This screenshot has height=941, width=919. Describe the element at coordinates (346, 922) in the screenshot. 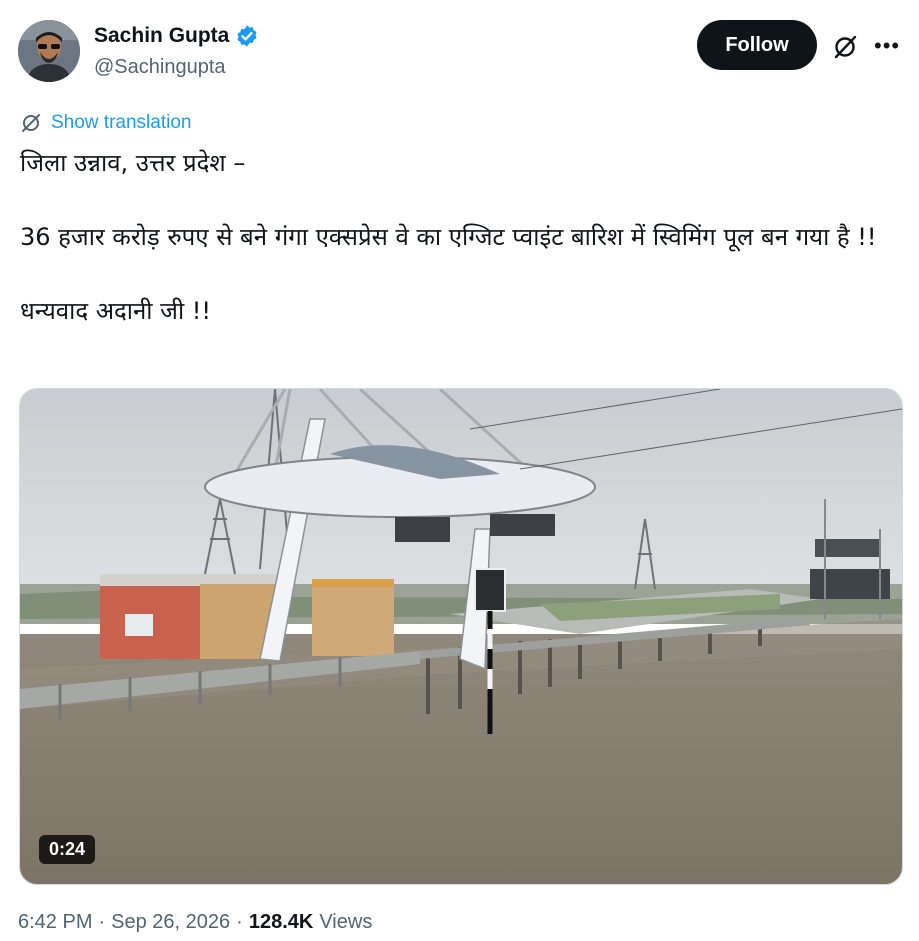

I see `views-label: Views` at that location.